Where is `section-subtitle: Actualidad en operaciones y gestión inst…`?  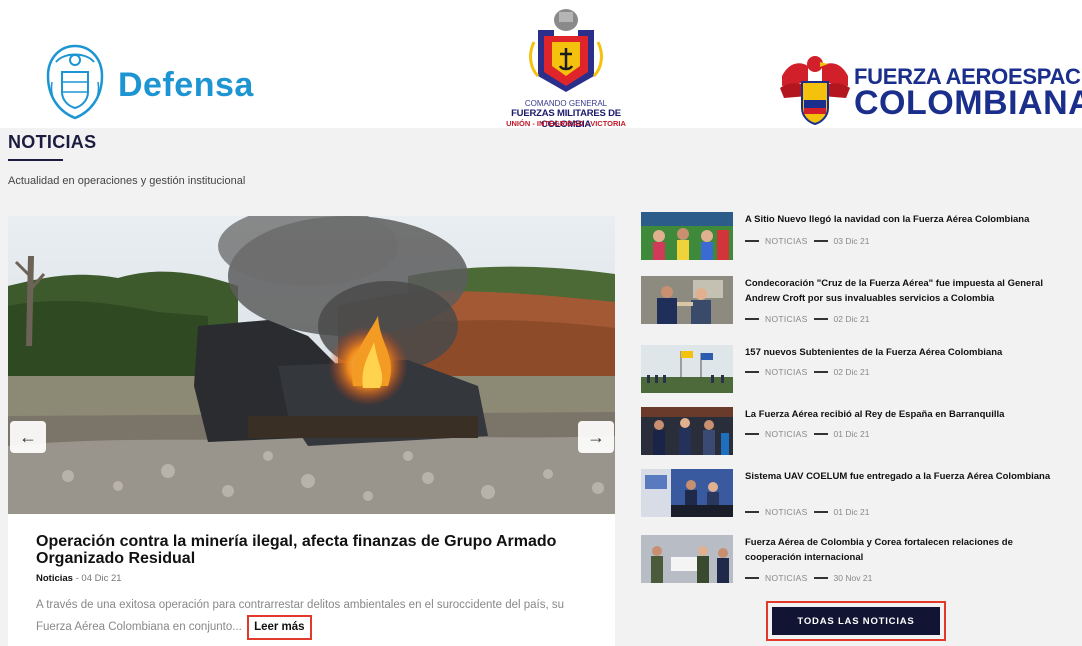 section-subtitle: Actualidad en operaciones y gestión inst… is located at coordinates (127, 181).